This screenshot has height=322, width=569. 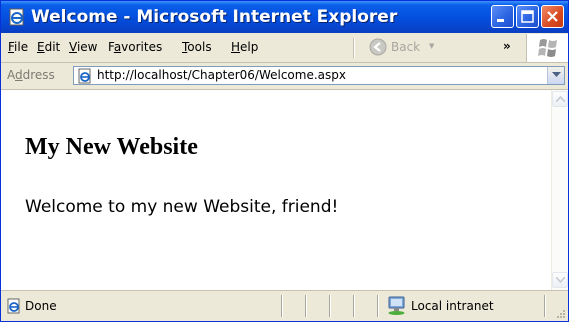 What do you see at coordinates (73, 47) in the screenshot?
I see `menu-view-accel: V` at bounding box center [73, 47].